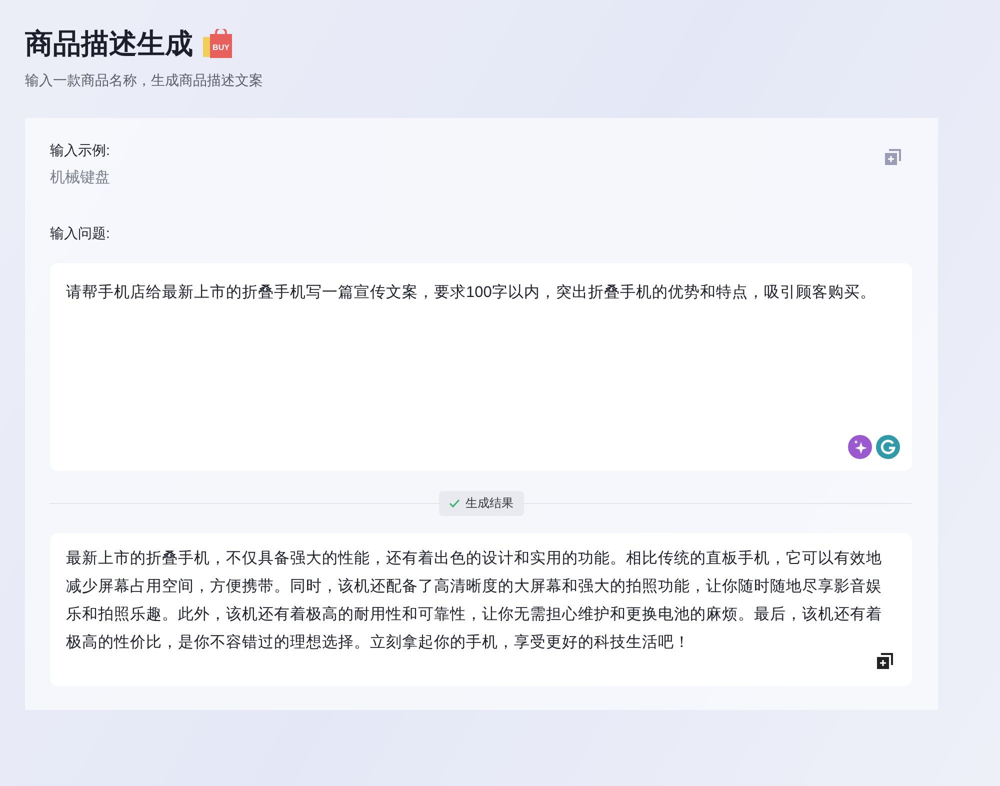 This screenshot has height=786, width=1000. Describe the element at coordinates (80, 151) in the screenshot. I see `example-label: 输入示例:` at that location.